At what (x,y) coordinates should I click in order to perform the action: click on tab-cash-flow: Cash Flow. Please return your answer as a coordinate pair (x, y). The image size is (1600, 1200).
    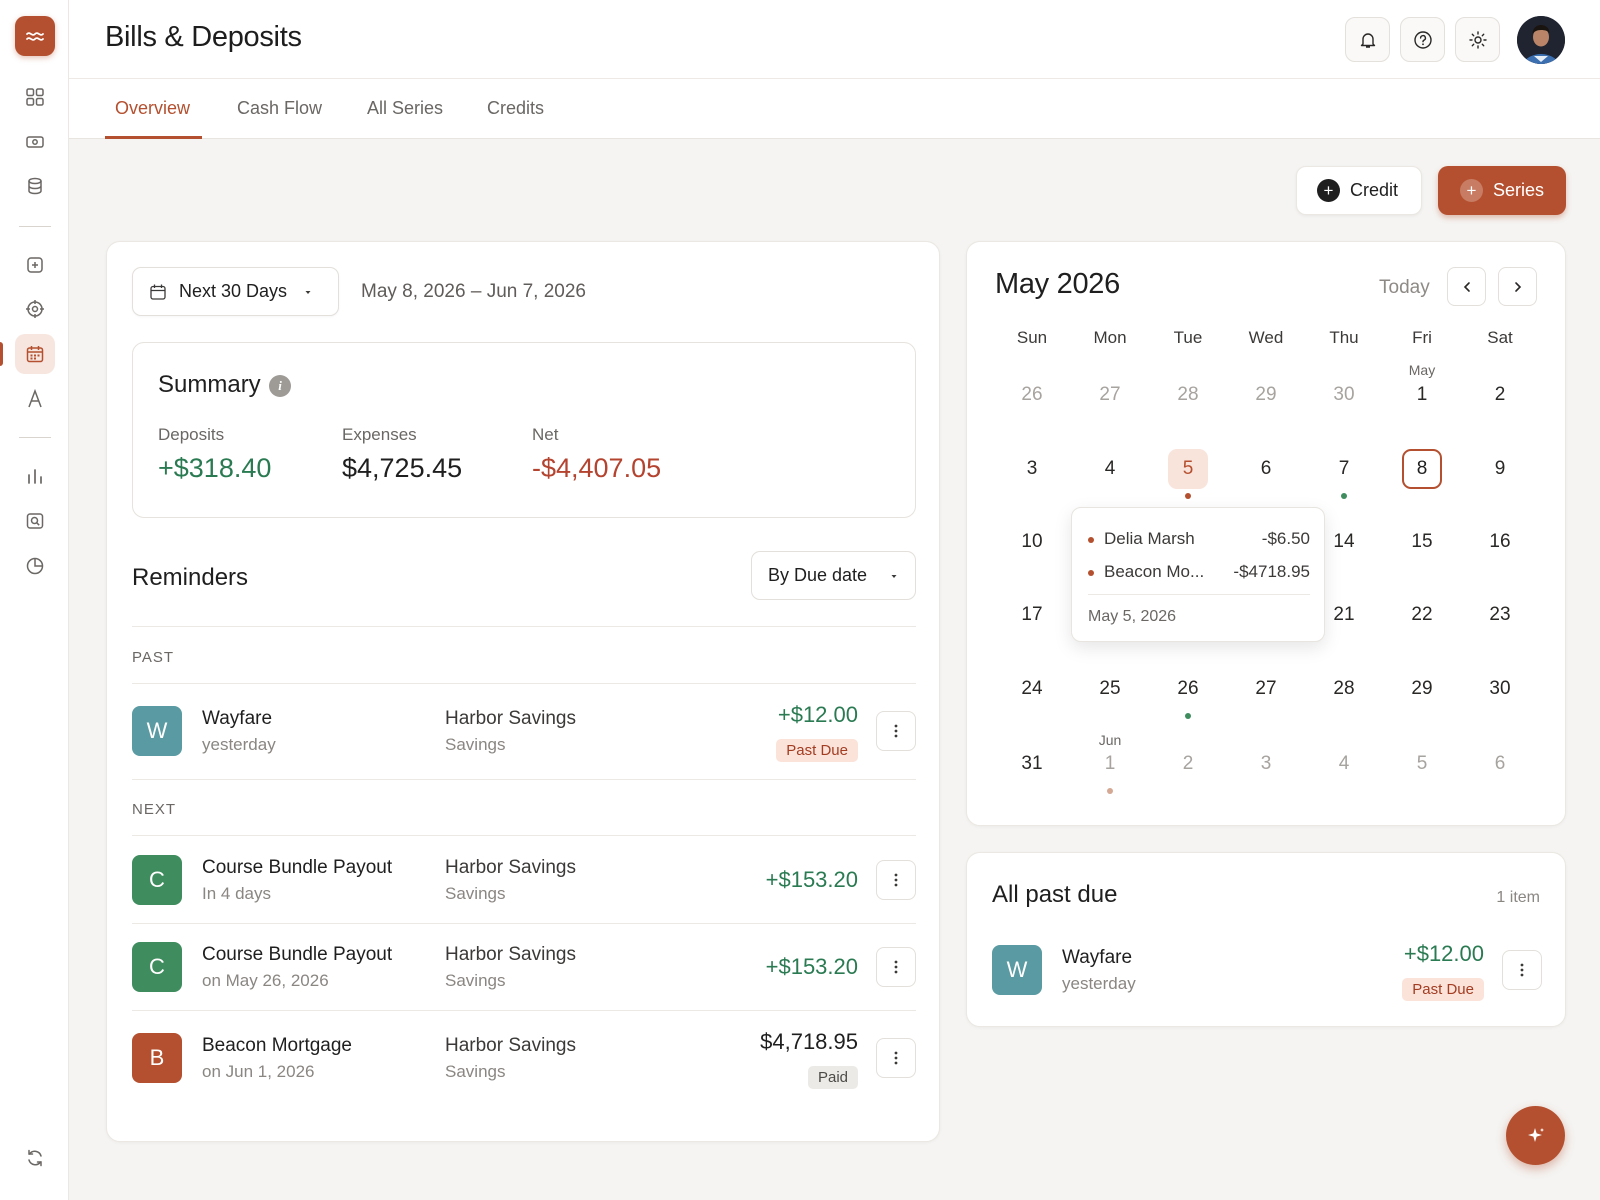
    Looking at the image, I should click on (279, 108).